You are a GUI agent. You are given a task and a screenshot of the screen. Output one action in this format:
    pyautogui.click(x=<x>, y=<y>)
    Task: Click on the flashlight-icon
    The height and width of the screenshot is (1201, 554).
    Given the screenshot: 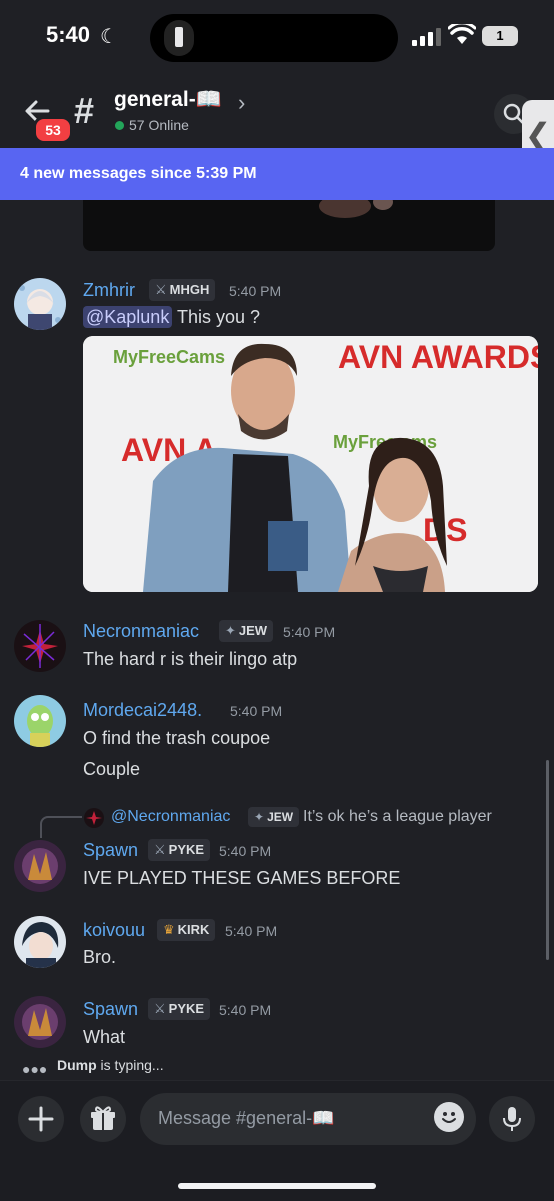 What is the action you would take?
    pyautogui.click(x=179, y=38)
    